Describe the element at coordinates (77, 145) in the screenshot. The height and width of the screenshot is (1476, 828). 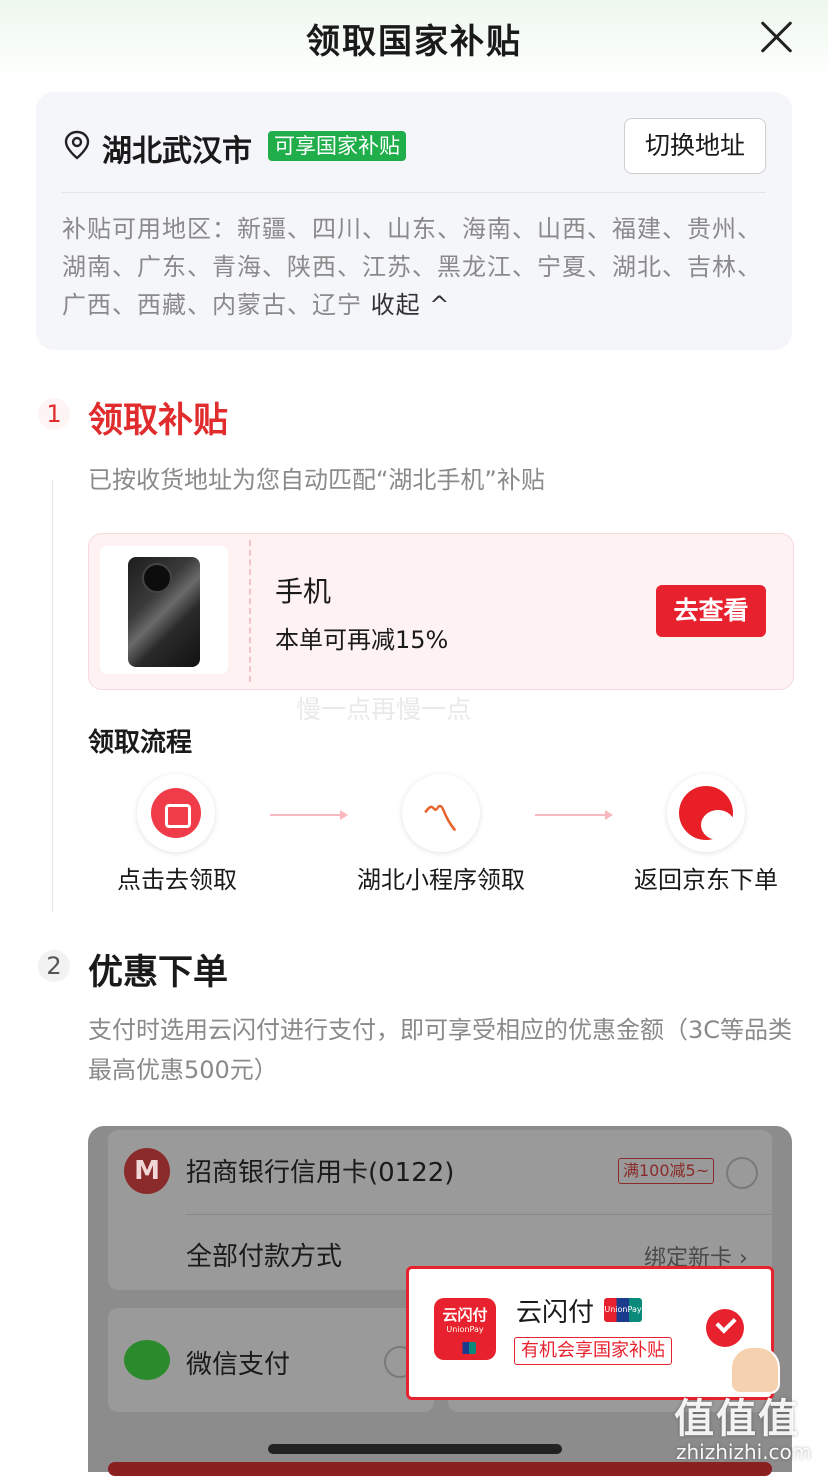
I see `location-pin-icon` at that location.